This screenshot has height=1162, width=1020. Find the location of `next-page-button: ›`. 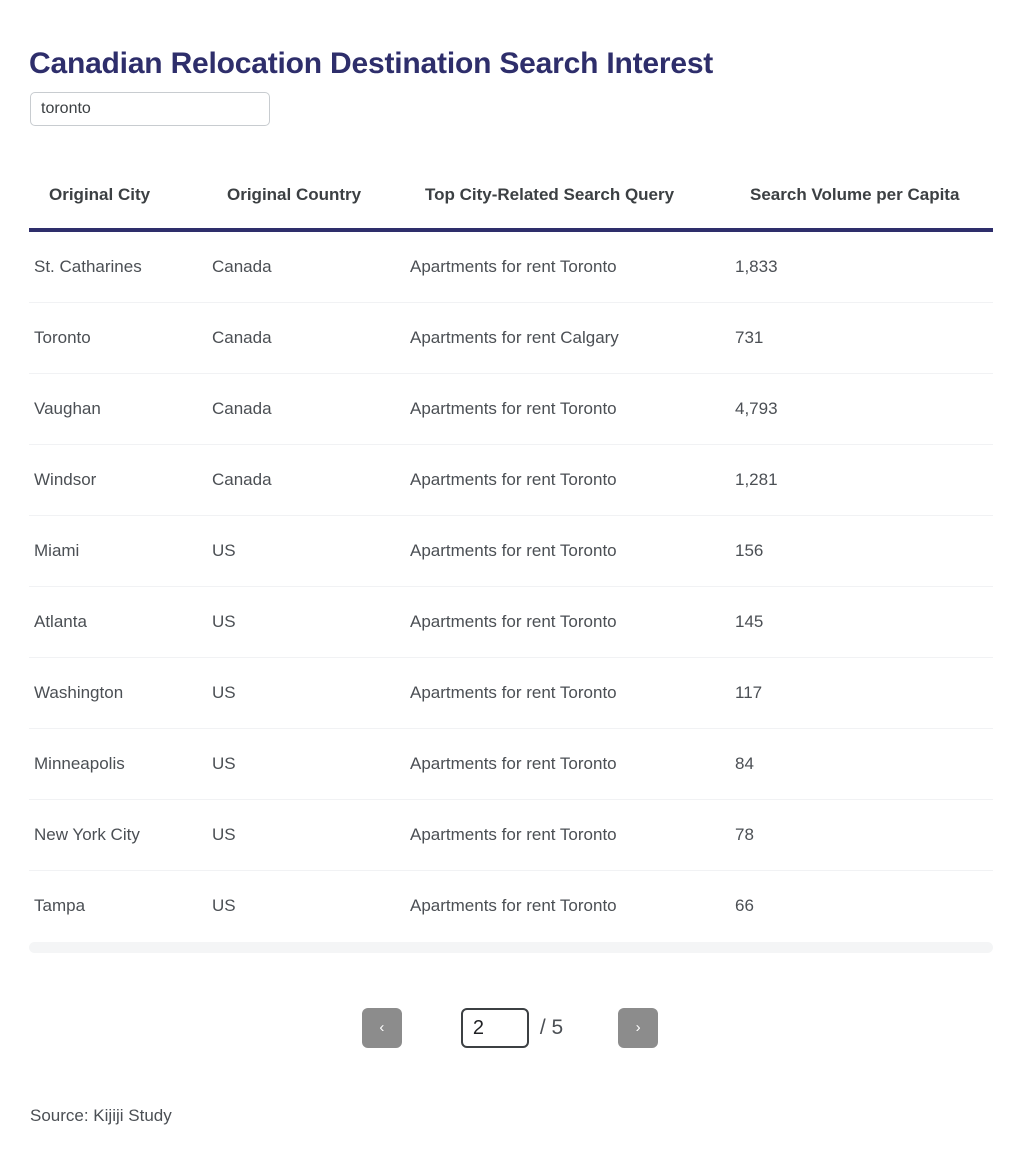

next-page-button: › is located at coordinates (638, 1028).